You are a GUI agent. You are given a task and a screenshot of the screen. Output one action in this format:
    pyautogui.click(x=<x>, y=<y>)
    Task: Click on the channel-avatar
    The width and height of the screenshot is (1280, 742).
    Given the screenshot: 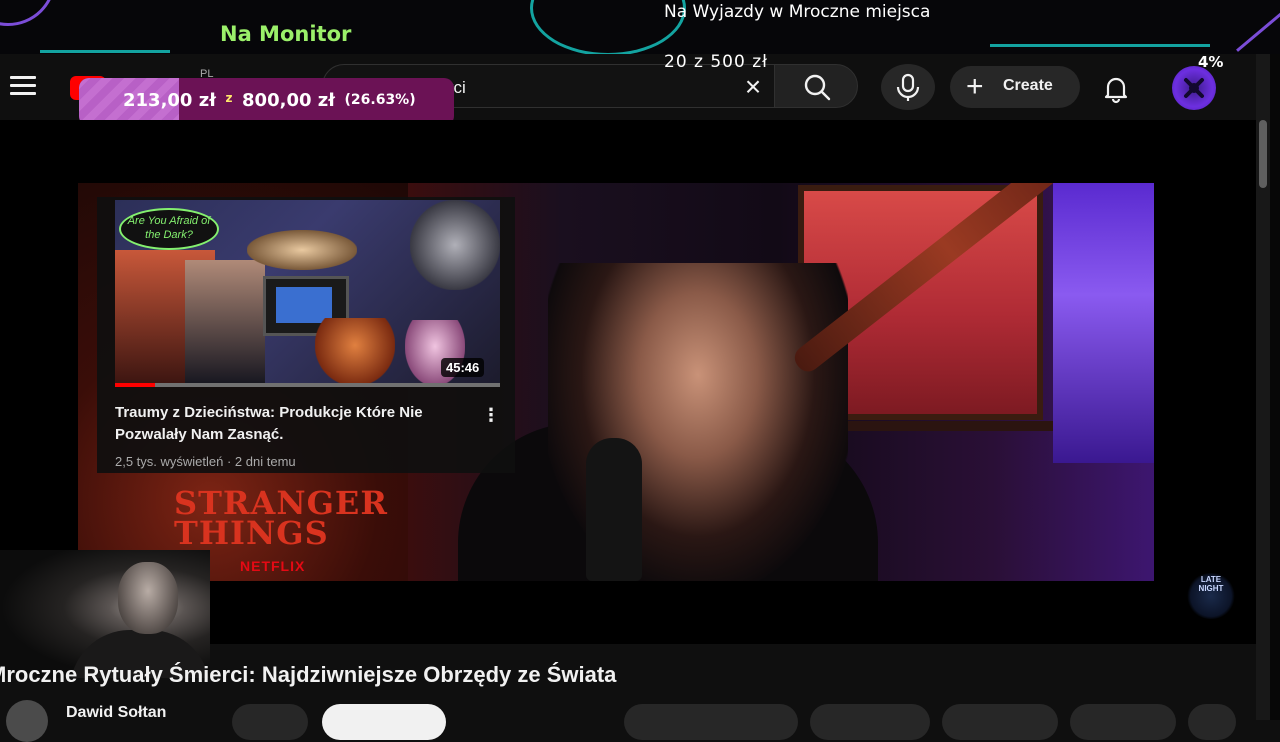 What is the action you would take?
    pyautogui.click(x=27, y=721)
    